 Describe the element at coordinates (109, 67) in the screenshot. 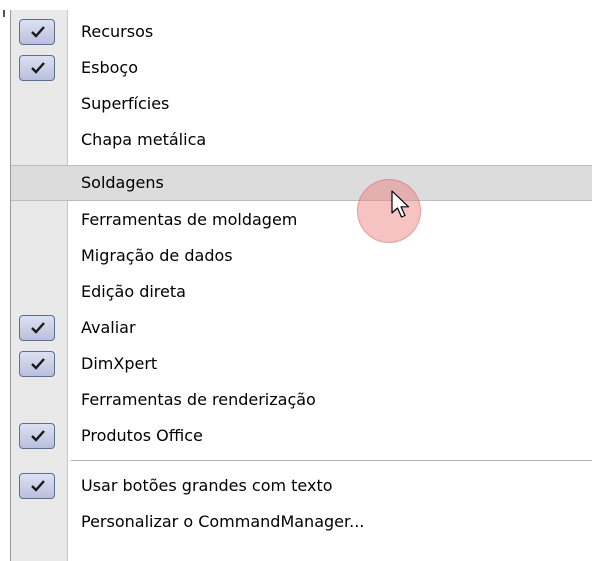

I see `menu-item-label: Esboço` at that location.